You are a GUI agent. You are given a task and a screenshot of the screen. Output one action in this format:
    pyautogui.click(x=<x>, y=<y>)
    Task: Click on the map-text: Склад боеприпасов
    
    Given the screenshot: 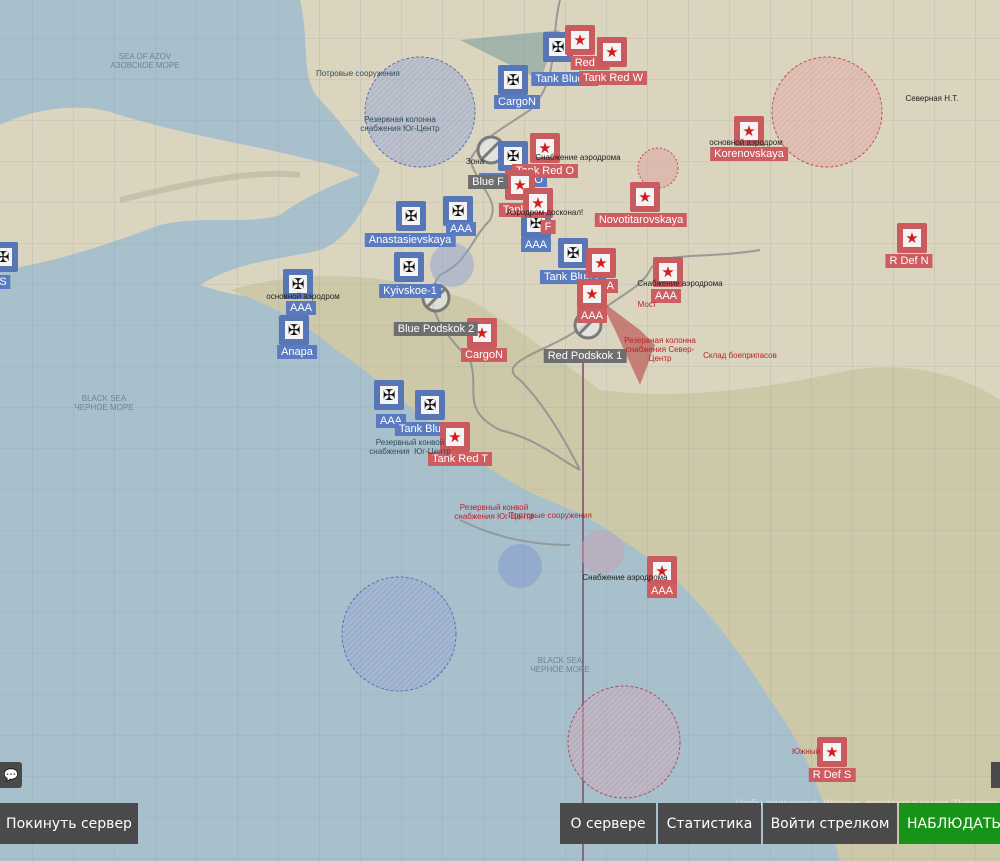 What is the action you would take?
    pyautogui.click(x=740, y=355)
    